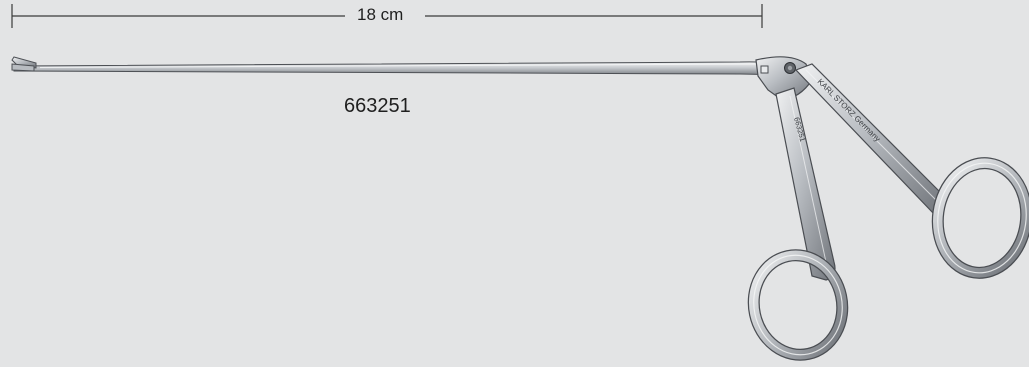  What do you see at coordinates (24, 64) in the screenshot?
I see `forceps-jaw-tip` at bounding box center [24, 64].